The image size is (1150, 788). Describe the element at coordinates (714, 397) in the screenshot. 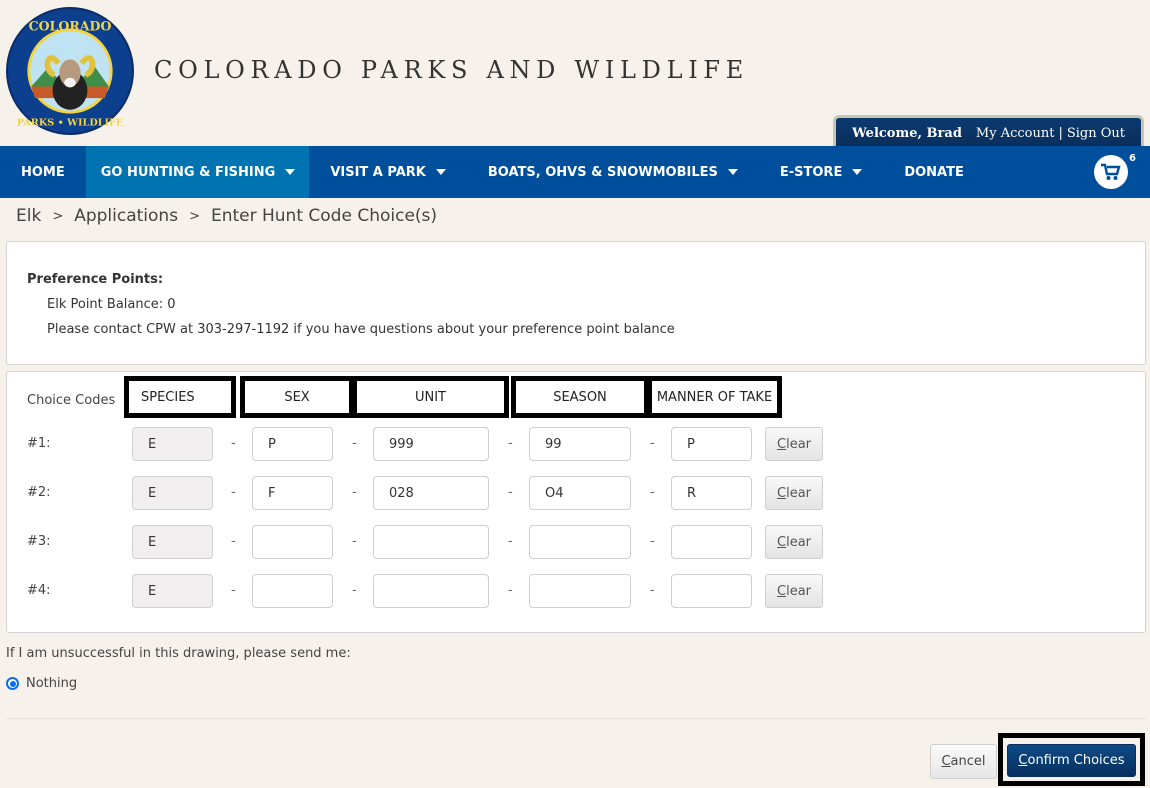

I see `column-header-manner-of-take: MANNER OF TAKE` at that location.